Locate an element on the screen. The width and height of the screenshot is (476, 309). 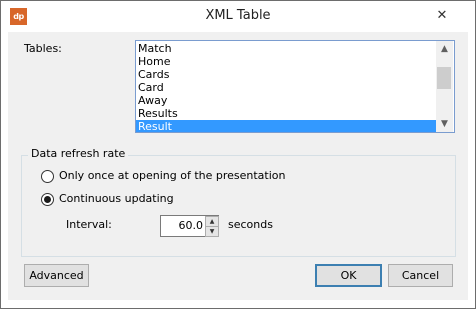
spin-down-icon: ▼ is located at coordinates (212, 231).